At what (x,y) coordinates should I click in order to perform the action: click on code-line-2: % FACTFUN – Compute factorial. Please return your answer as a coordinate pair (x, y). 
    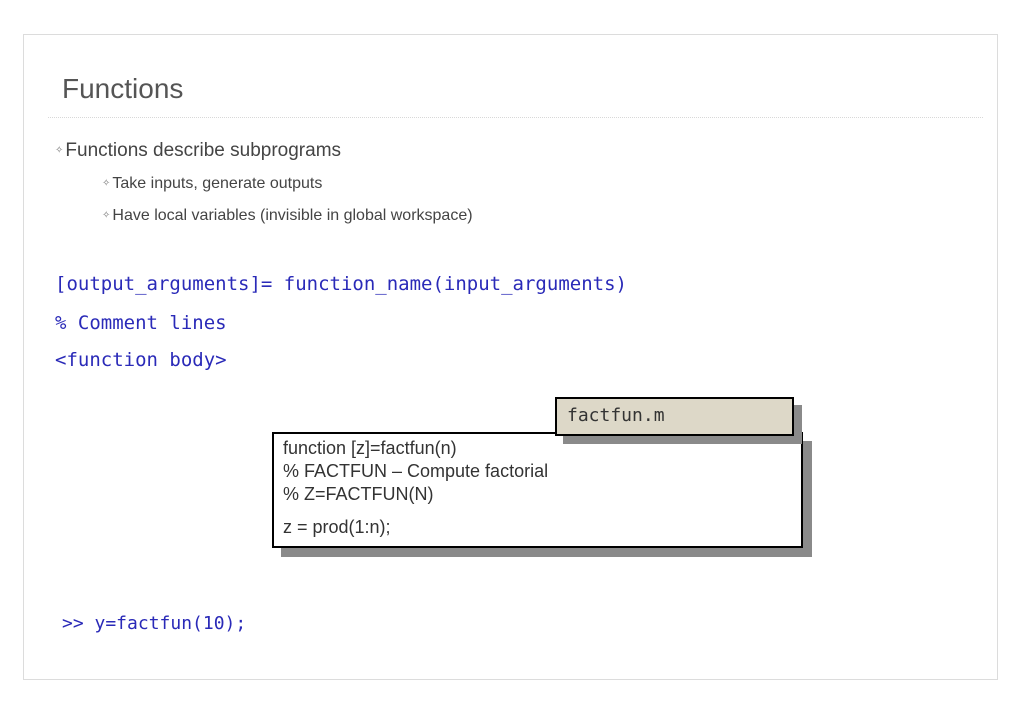
    Looking at the image, I should click on (416, 471).